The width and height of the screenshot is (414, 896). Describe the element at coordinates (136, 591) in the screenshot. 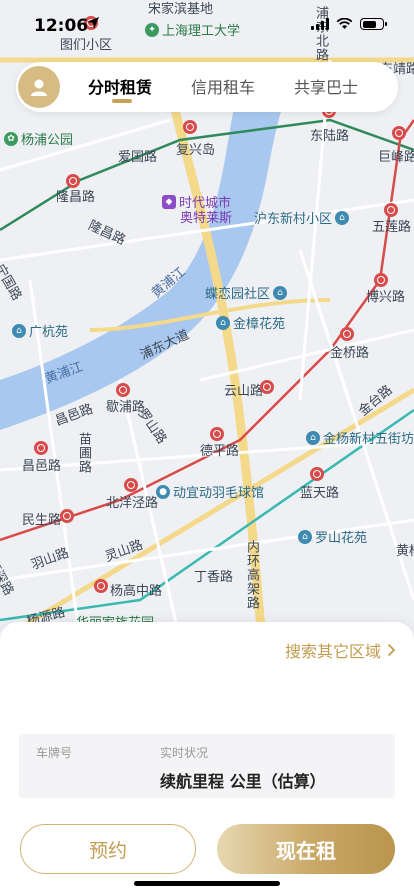

I see `map-label: 杨高中路` at that location.